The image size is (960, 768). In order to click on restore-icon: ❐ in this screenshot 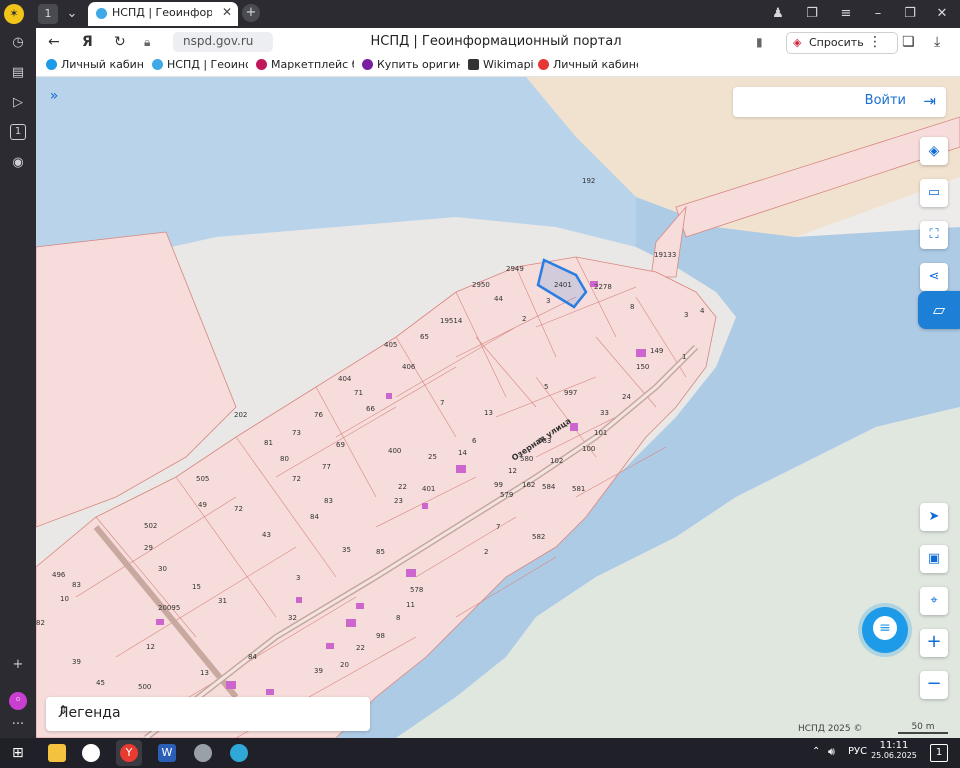, I will do `click(910, 14)`.